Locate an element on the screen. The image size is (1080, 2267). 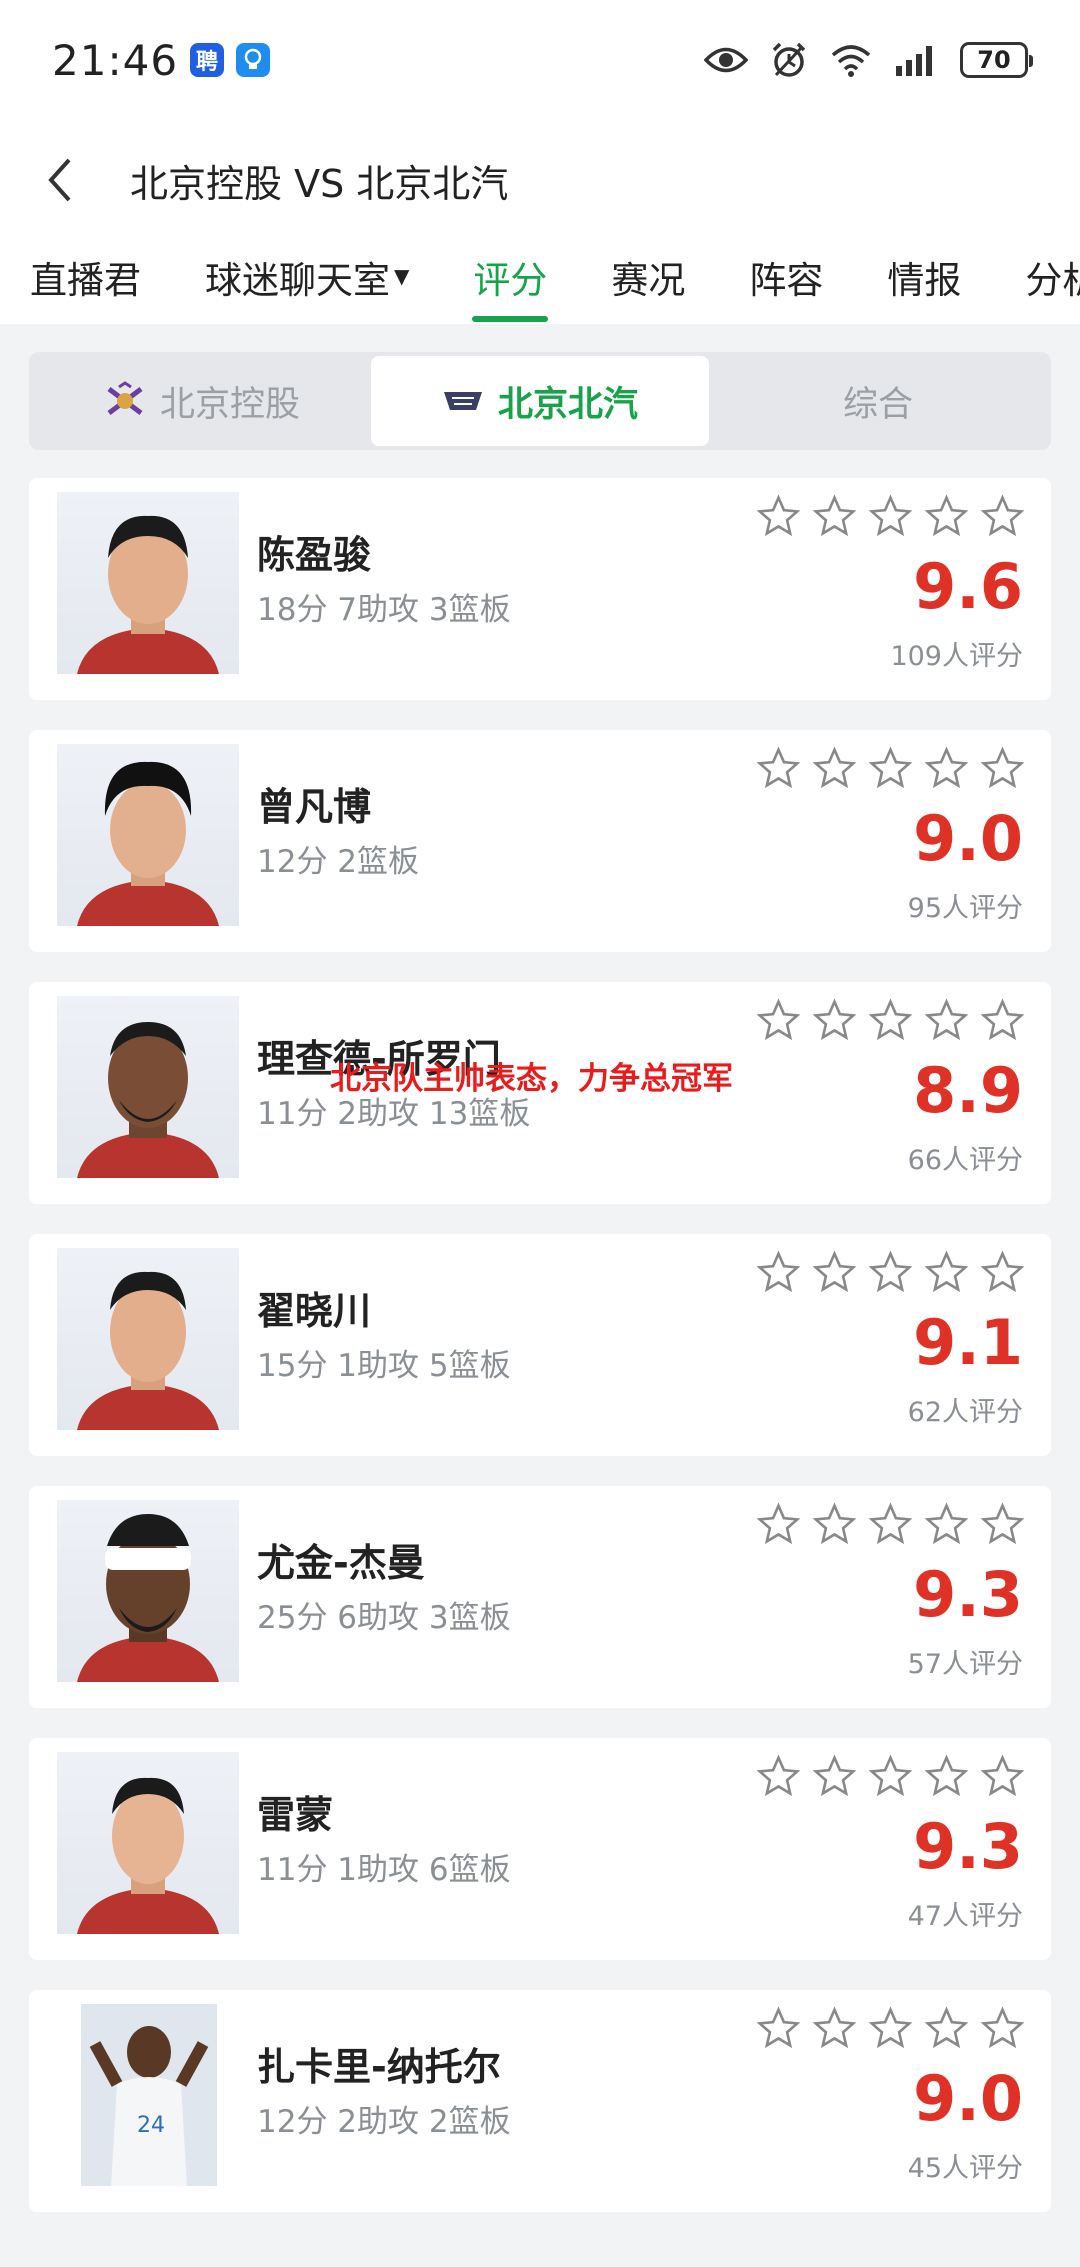
tab-match-status: 赛况 is located at coordinates (648, 282).